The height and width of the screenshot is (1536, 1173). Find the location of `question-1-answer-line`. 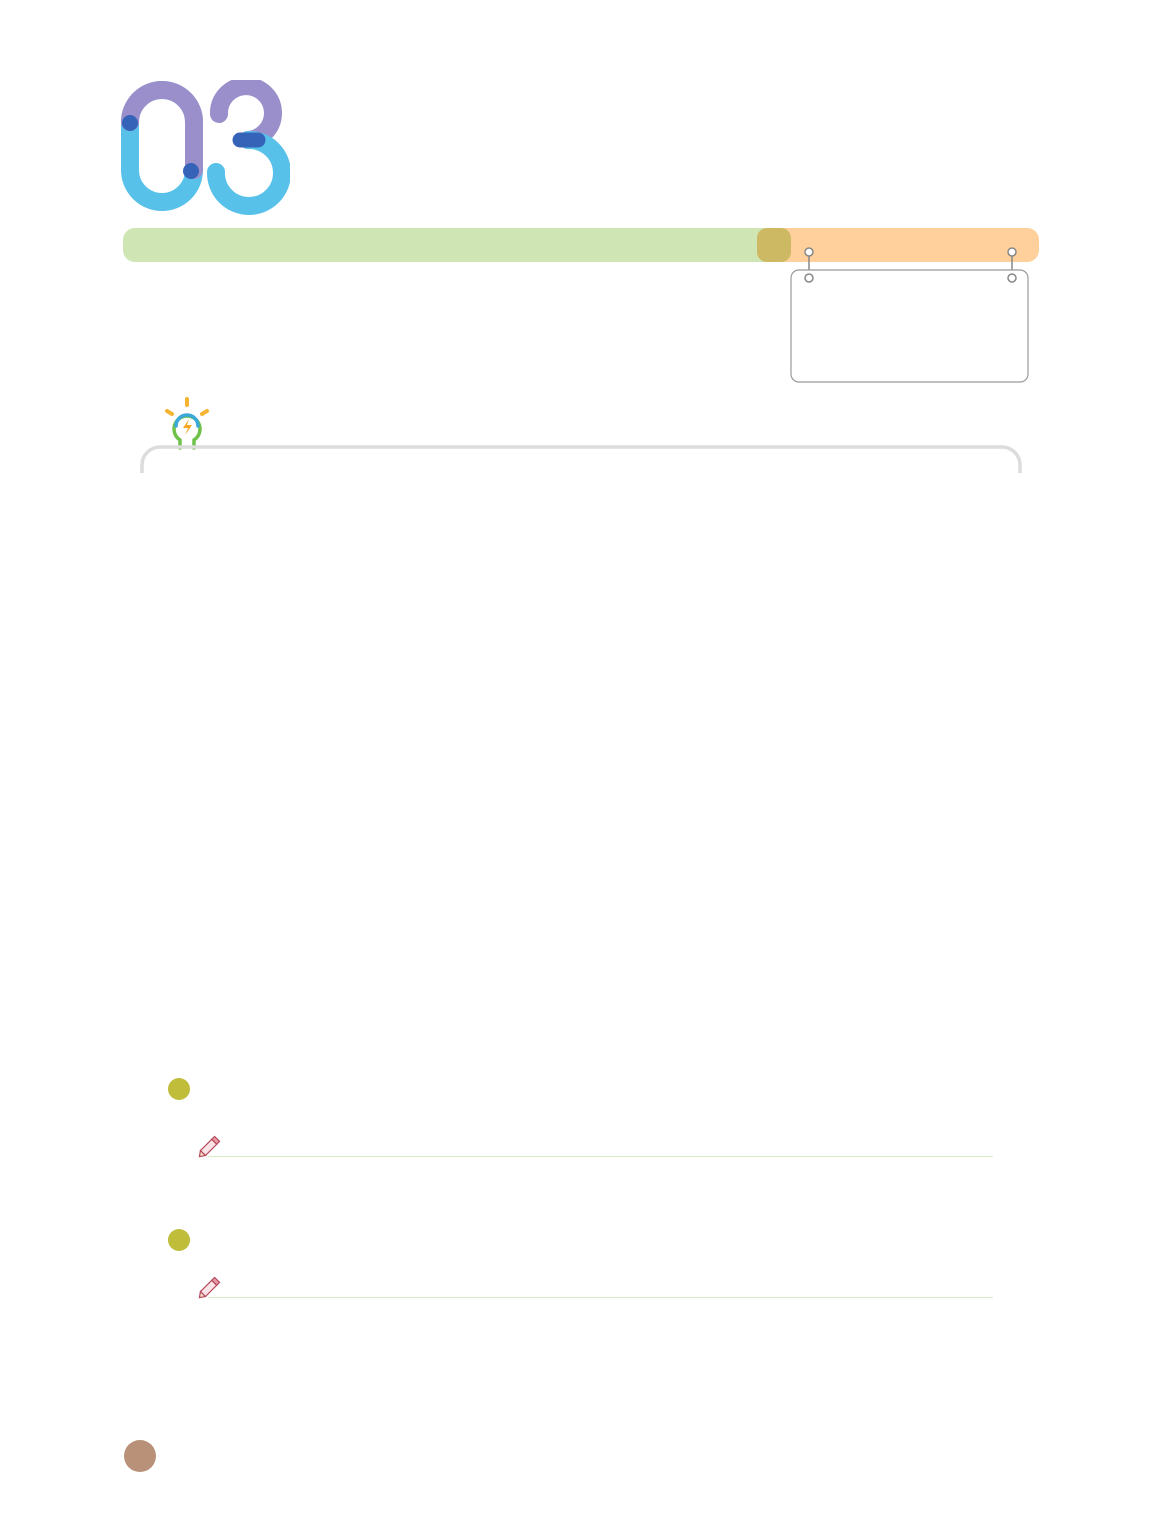

question-1-answer-line is located at coordinates (600, 1156).